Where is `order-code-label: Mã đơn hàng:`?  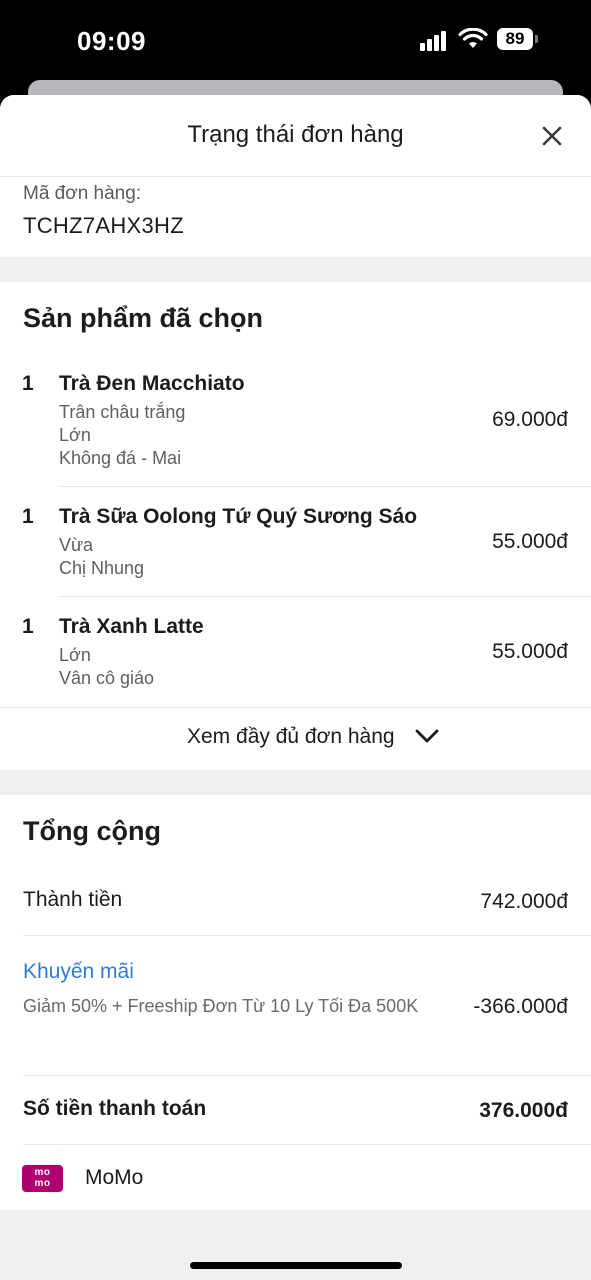
order-code-label: Mã đơn hàng: is located at coordinates (82, 193).